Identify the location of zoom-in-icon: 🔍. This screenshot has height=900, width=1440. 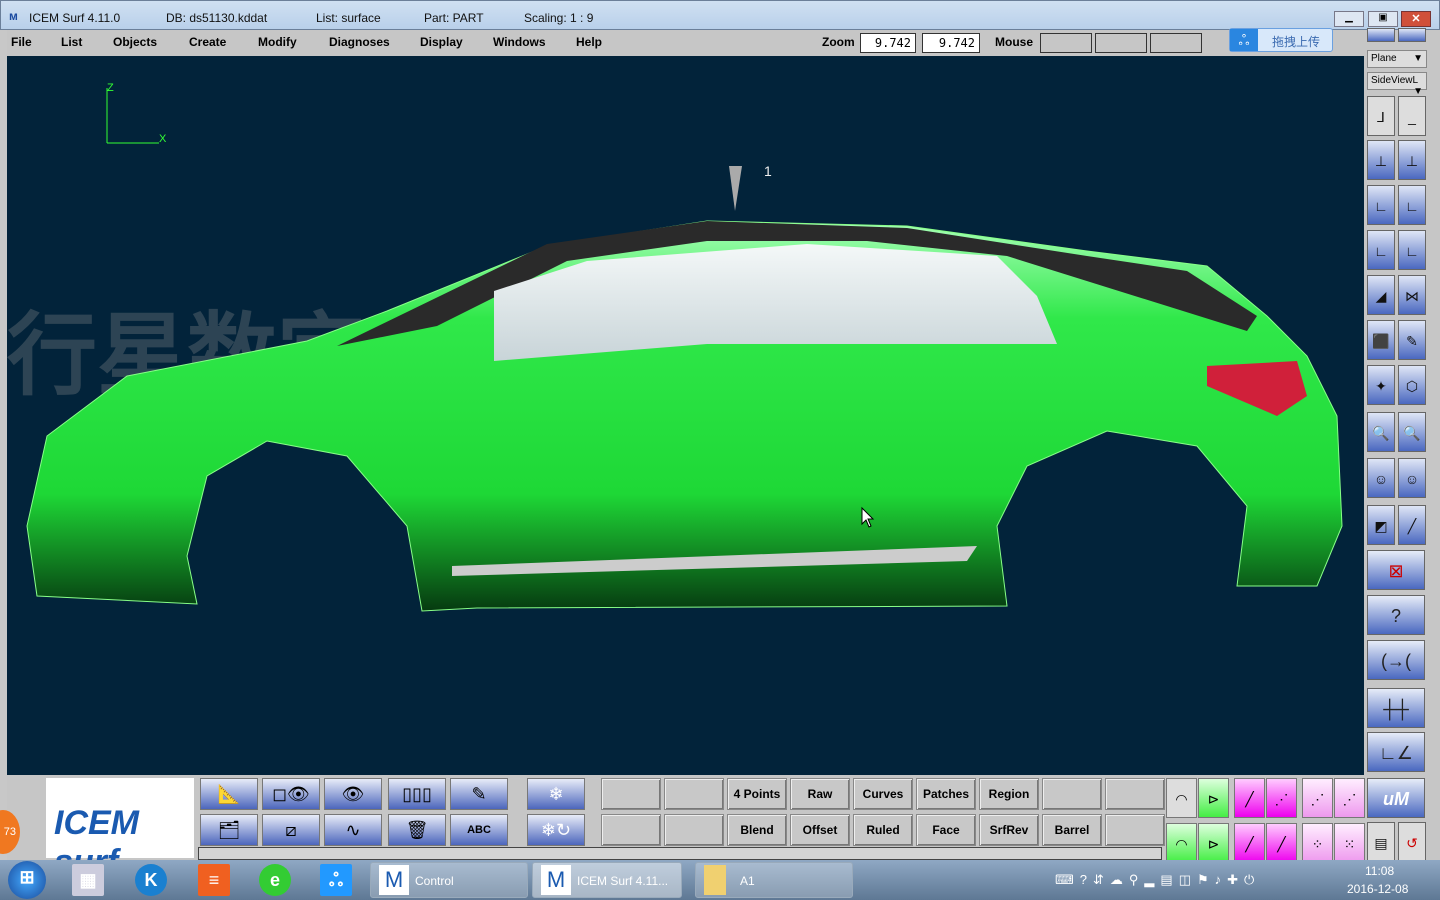
(1412, 432).